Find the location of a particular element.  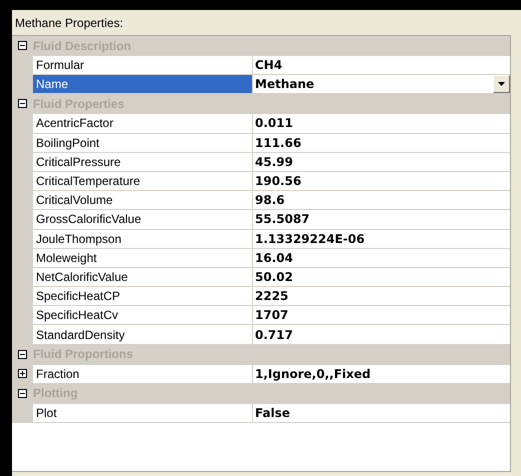

caret-icon is located at coordinates (501, 84).